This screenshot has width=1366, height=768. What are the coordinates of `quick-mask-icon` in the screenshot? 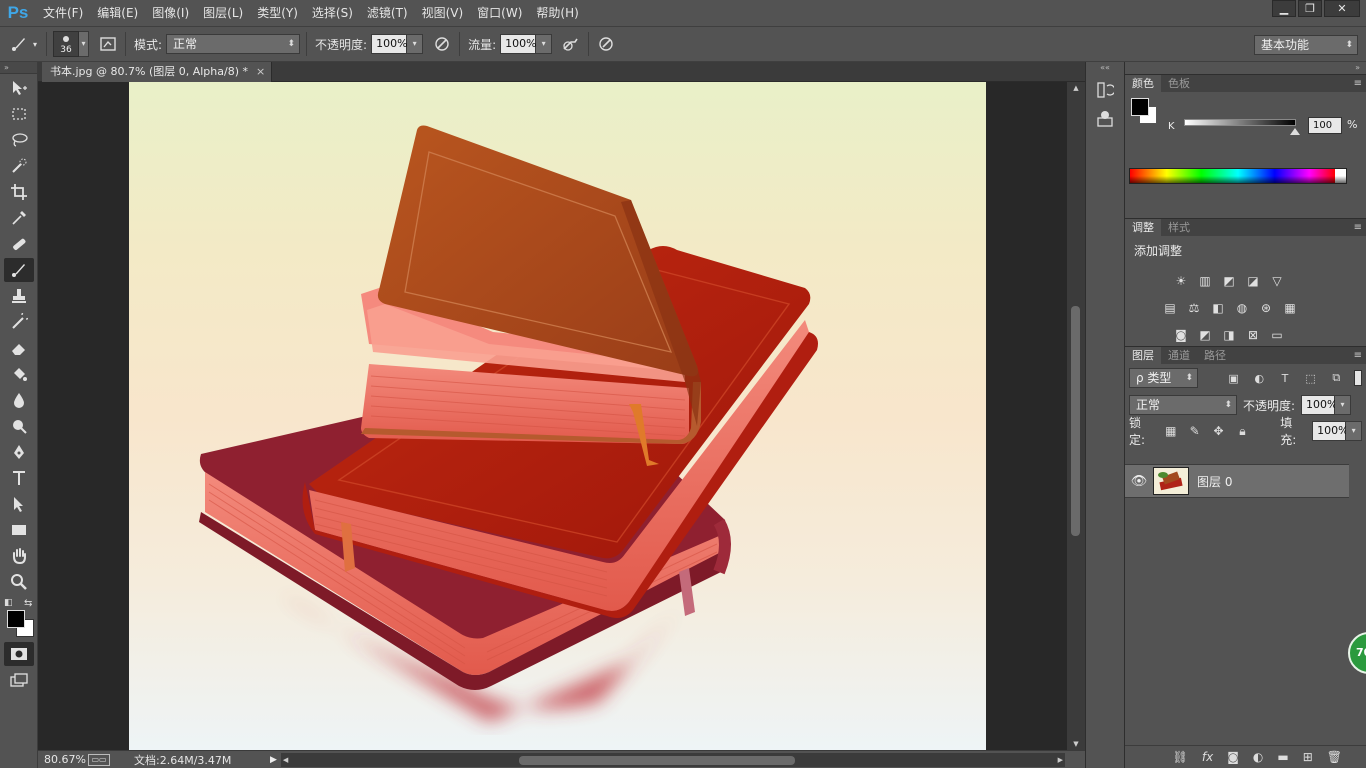 It's located at (19, 654).